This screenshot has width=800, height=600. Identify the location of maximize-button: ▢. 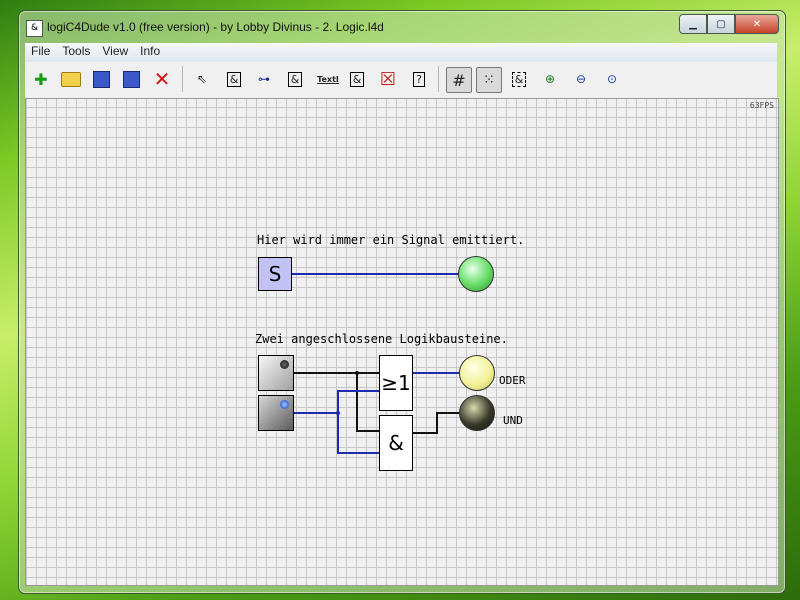
(721, 24).